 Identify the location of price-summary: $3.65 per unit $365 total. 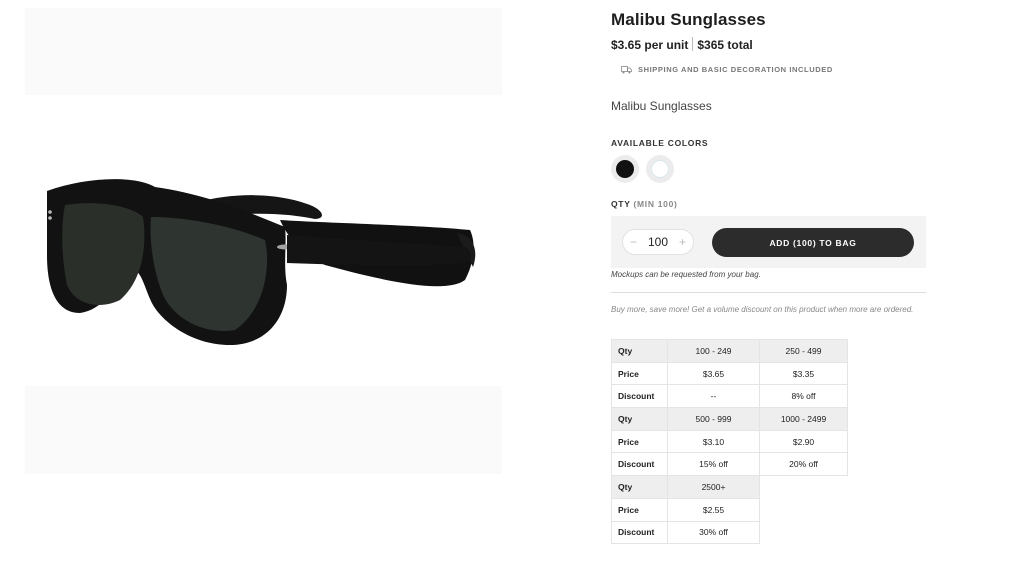
(682, 44).